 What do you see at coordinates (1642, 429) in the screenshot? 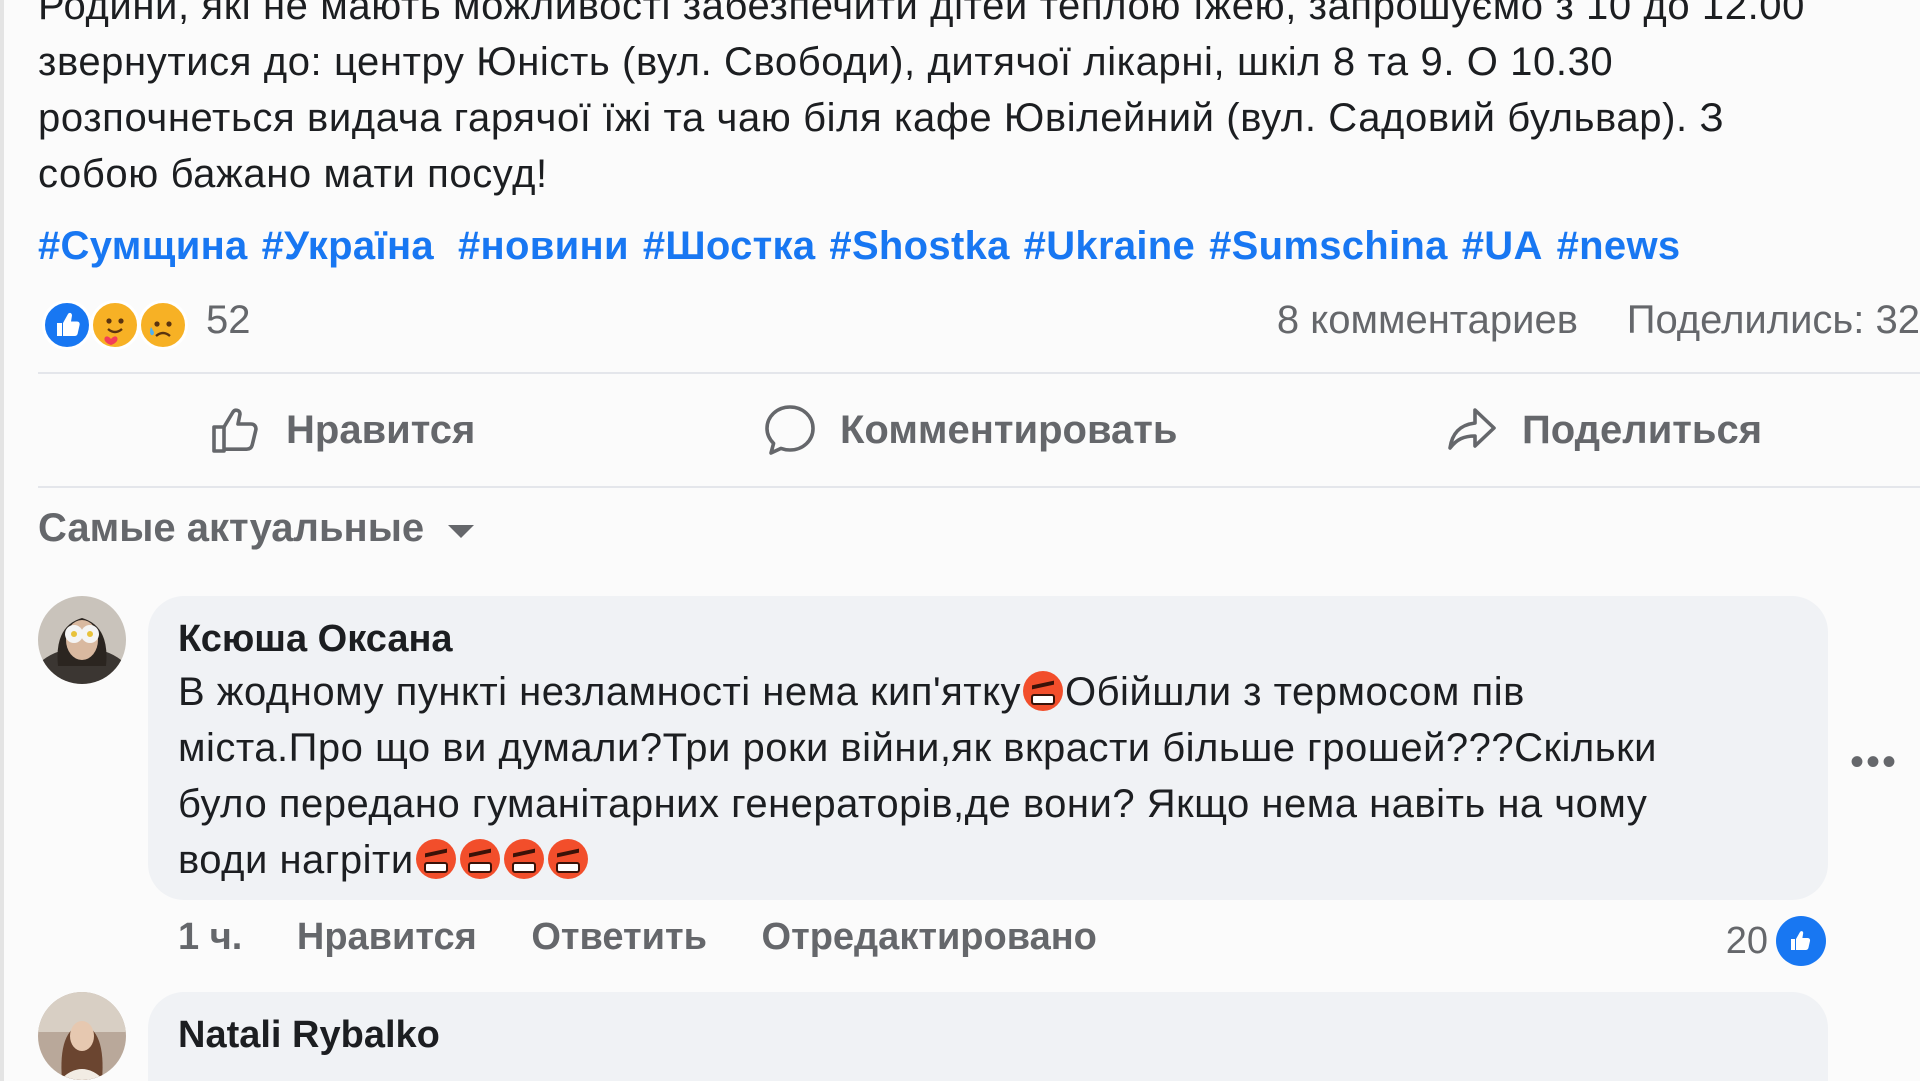
I see `share-button-label: Поделиться` at bounding box center [1642, 429].